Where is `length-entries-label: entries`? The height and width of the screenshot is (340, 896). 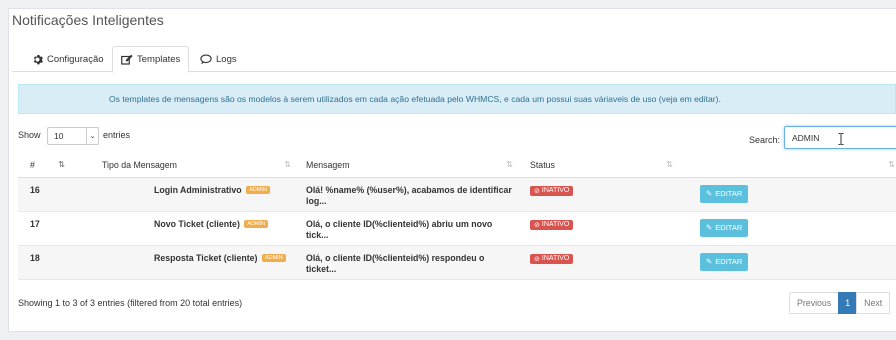
length-entries-label: entries is located at coordinates (117, 135).